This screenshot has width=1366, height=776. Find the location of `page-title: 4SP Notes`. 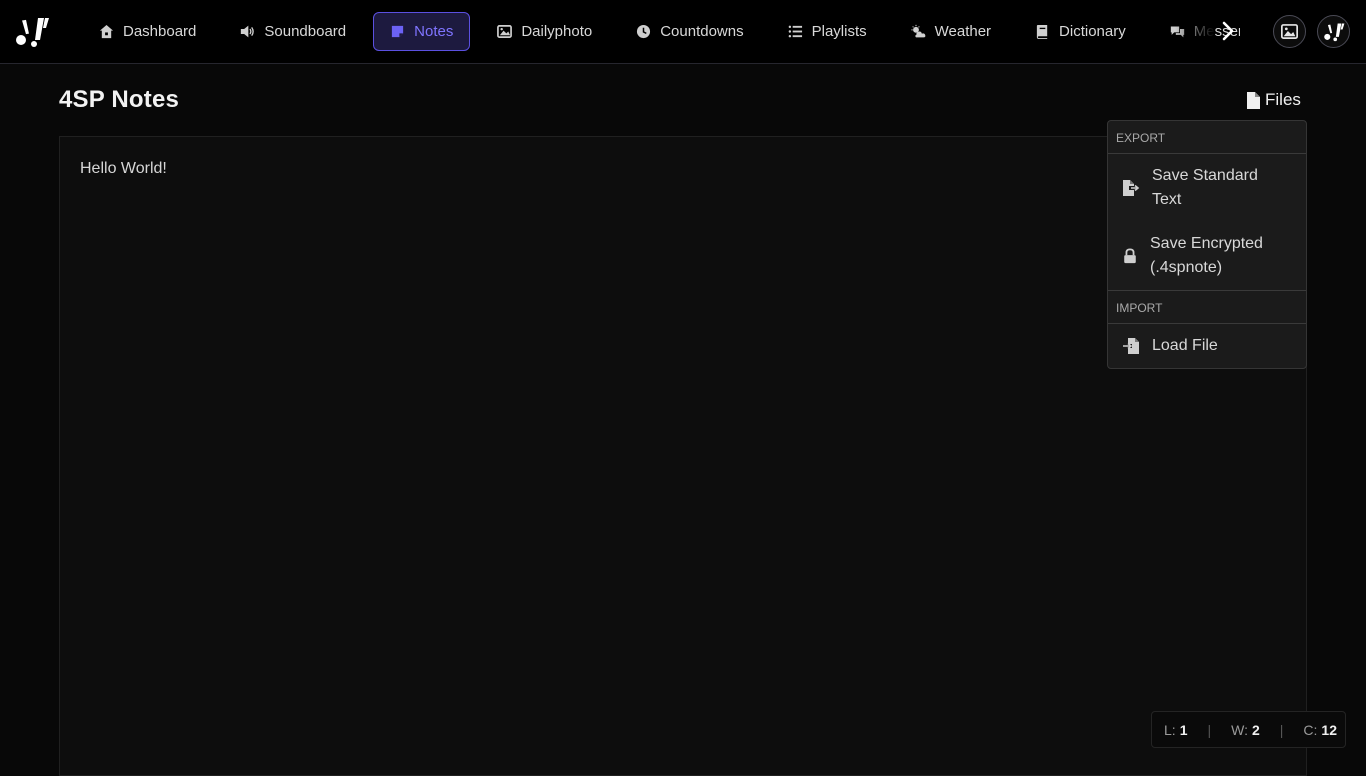

page-title: 4SP Notes is located at coordinates (119, 99).